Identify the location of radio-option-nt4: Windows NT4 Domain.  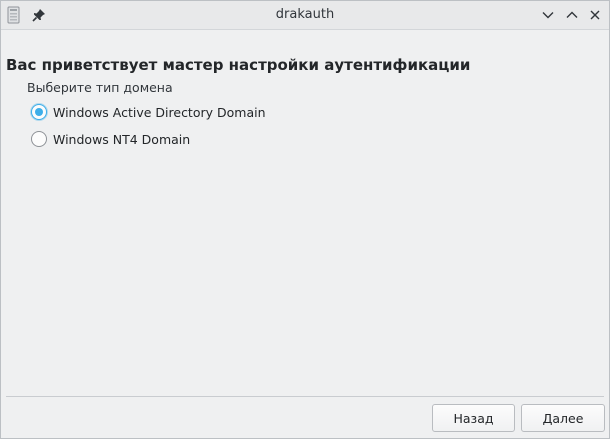
(110, 139).